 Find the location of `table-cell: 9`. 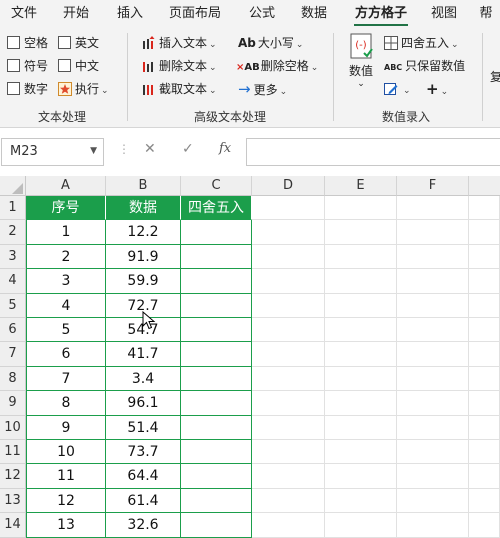

table-cell: 9 is located at coordinates (66, 427).